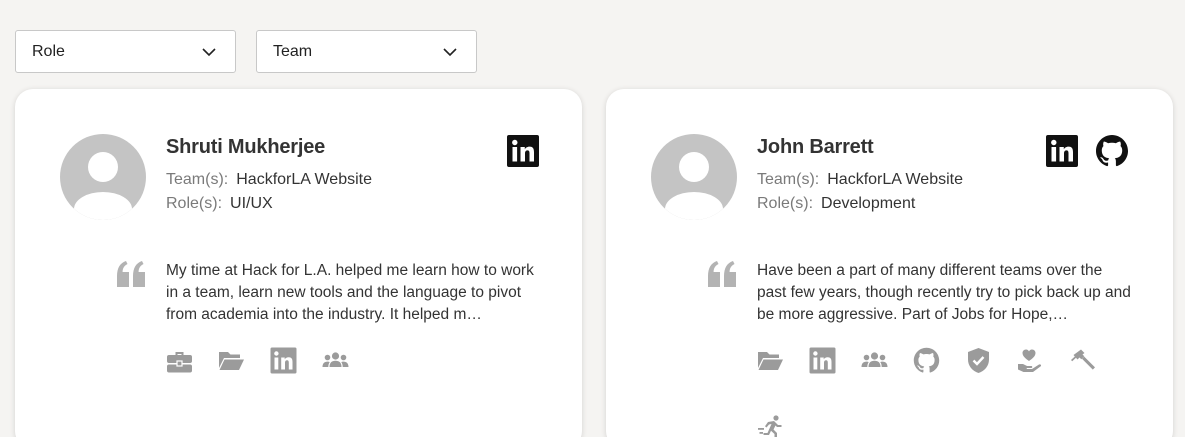 This screenshot has height=437, width=1185. What do you see at coordinates (815, 147) in the screenshot?
I see `member-name: John Barrett` at bounding box center [815, 147].